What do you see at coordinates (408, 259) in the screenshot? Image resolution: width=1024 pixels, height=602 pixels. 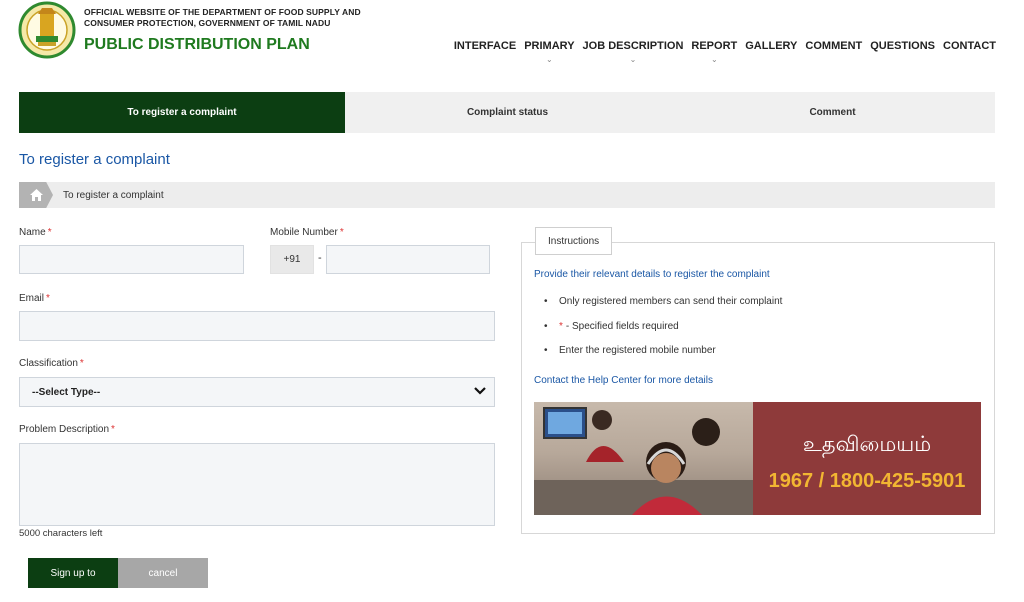 I see `mobile-number-input` at bounding box center [408, 259].